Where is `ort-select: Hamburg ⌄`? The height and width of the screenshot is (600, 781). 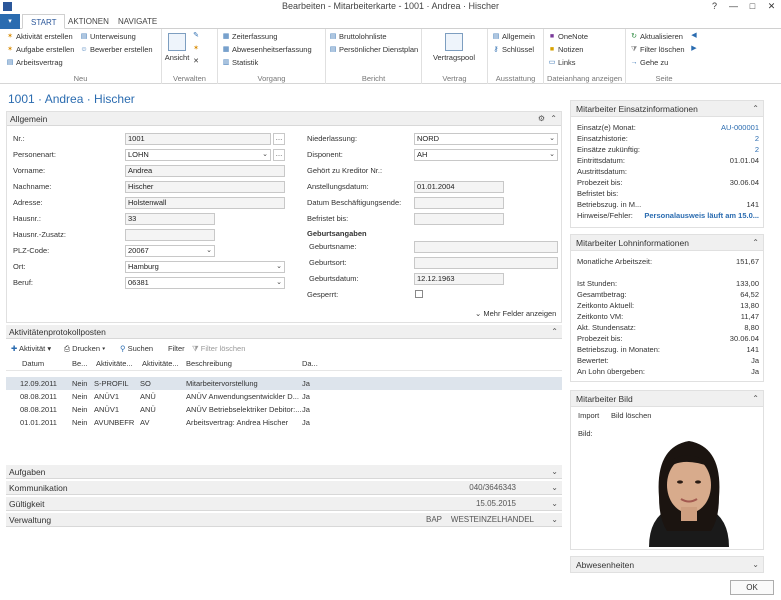 ort-select: Hamburg ⌄ is located at coordinates (205, 267).